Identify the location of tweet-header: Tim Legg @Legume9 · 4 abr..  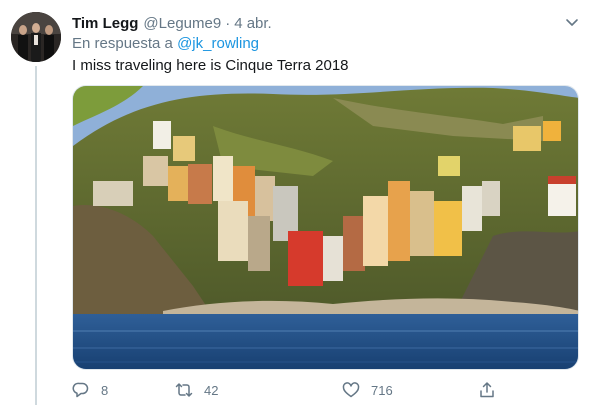
(172, 23).